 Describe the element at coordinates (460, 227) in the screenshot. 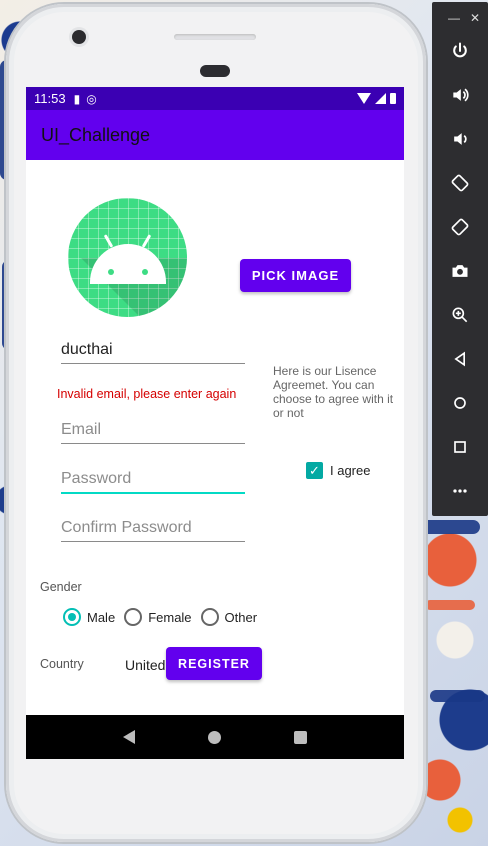

I see `rotate-right-icon` at that location.